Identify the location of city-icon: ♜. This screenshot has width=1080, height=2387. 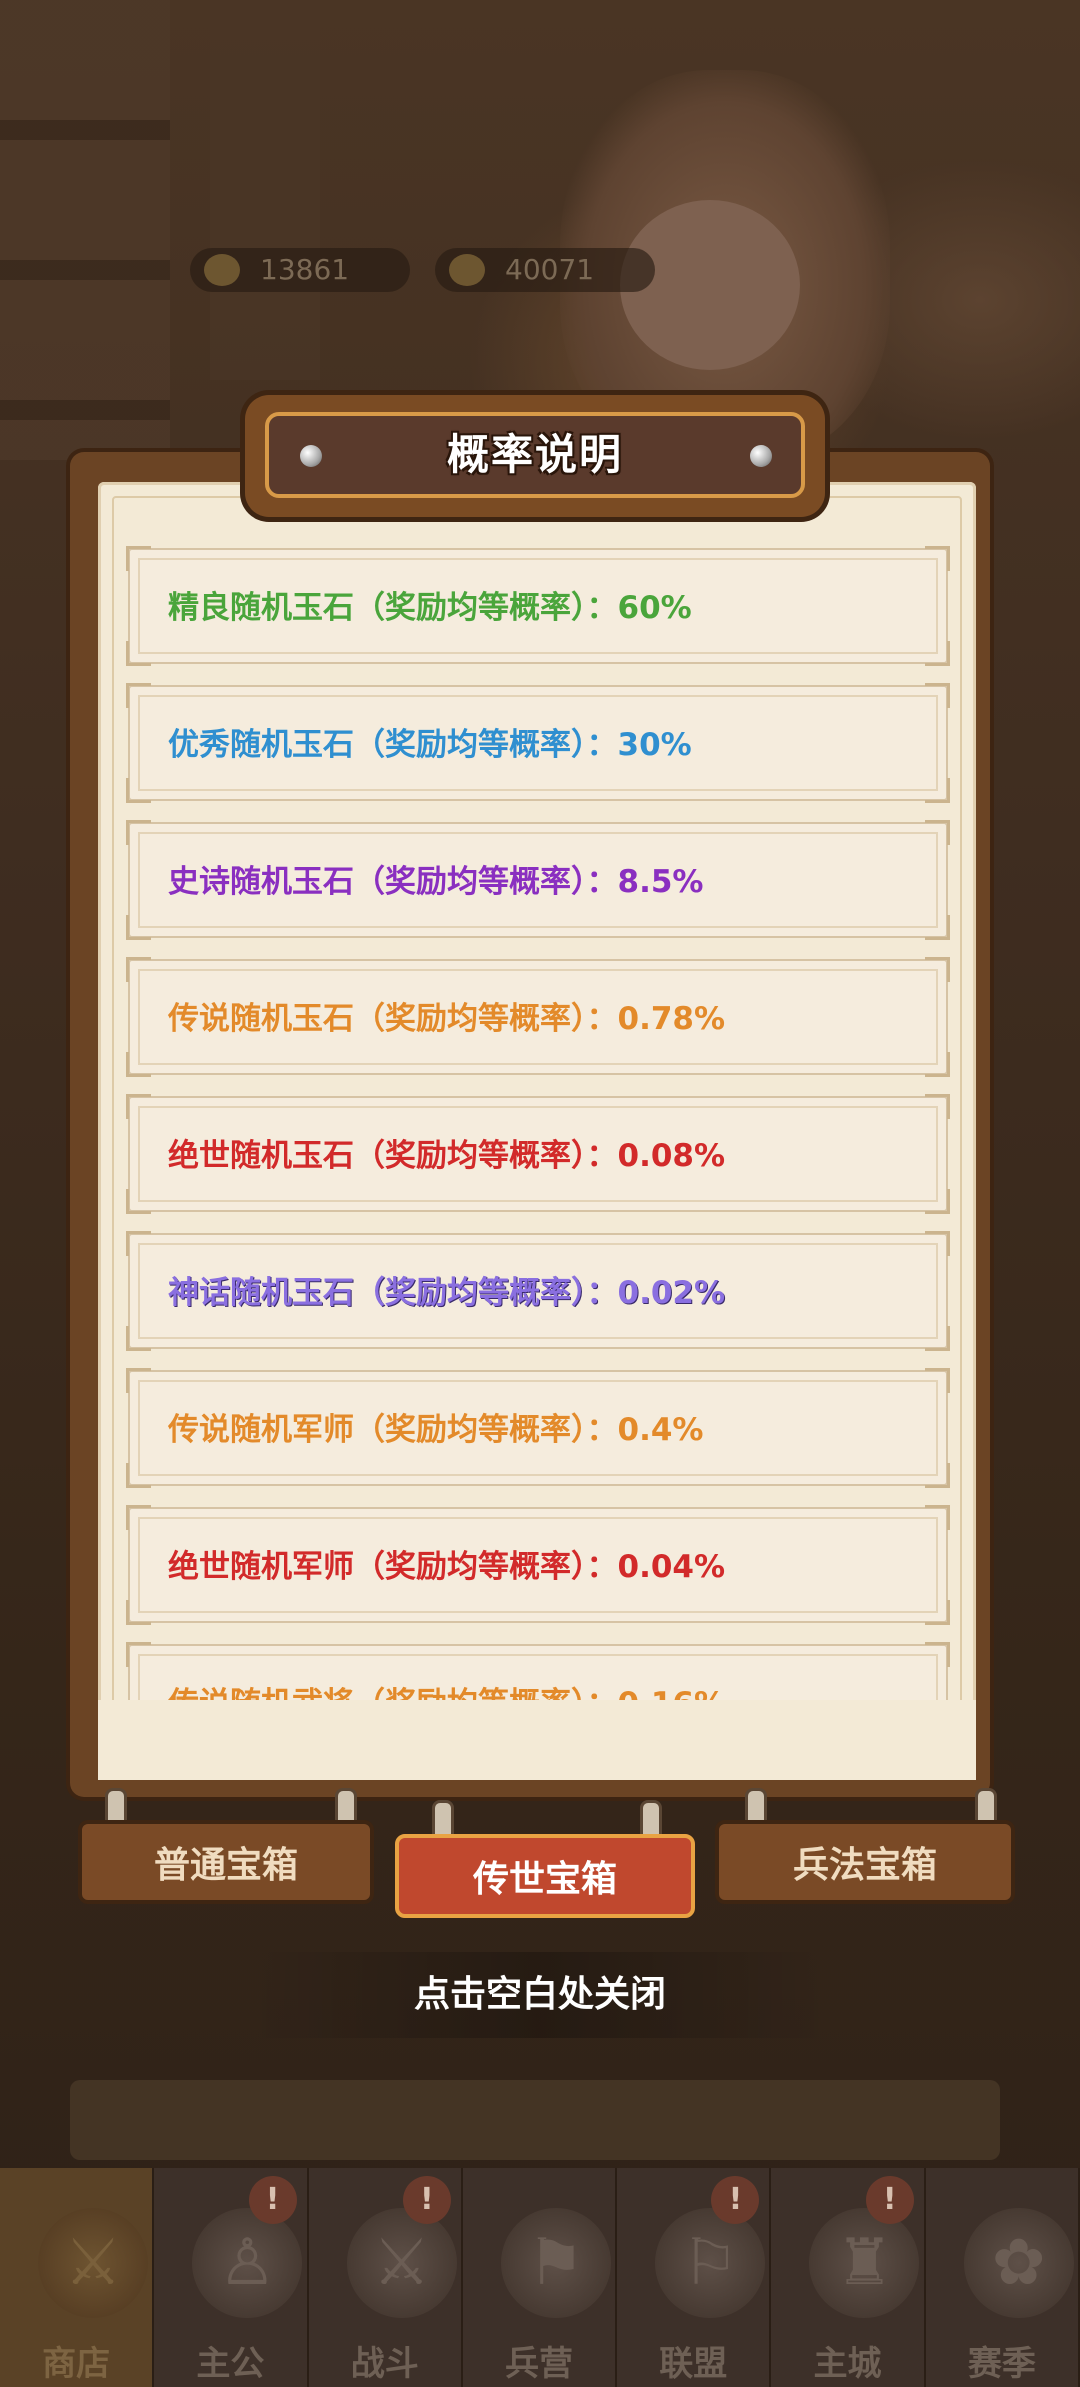
(864, 2263).